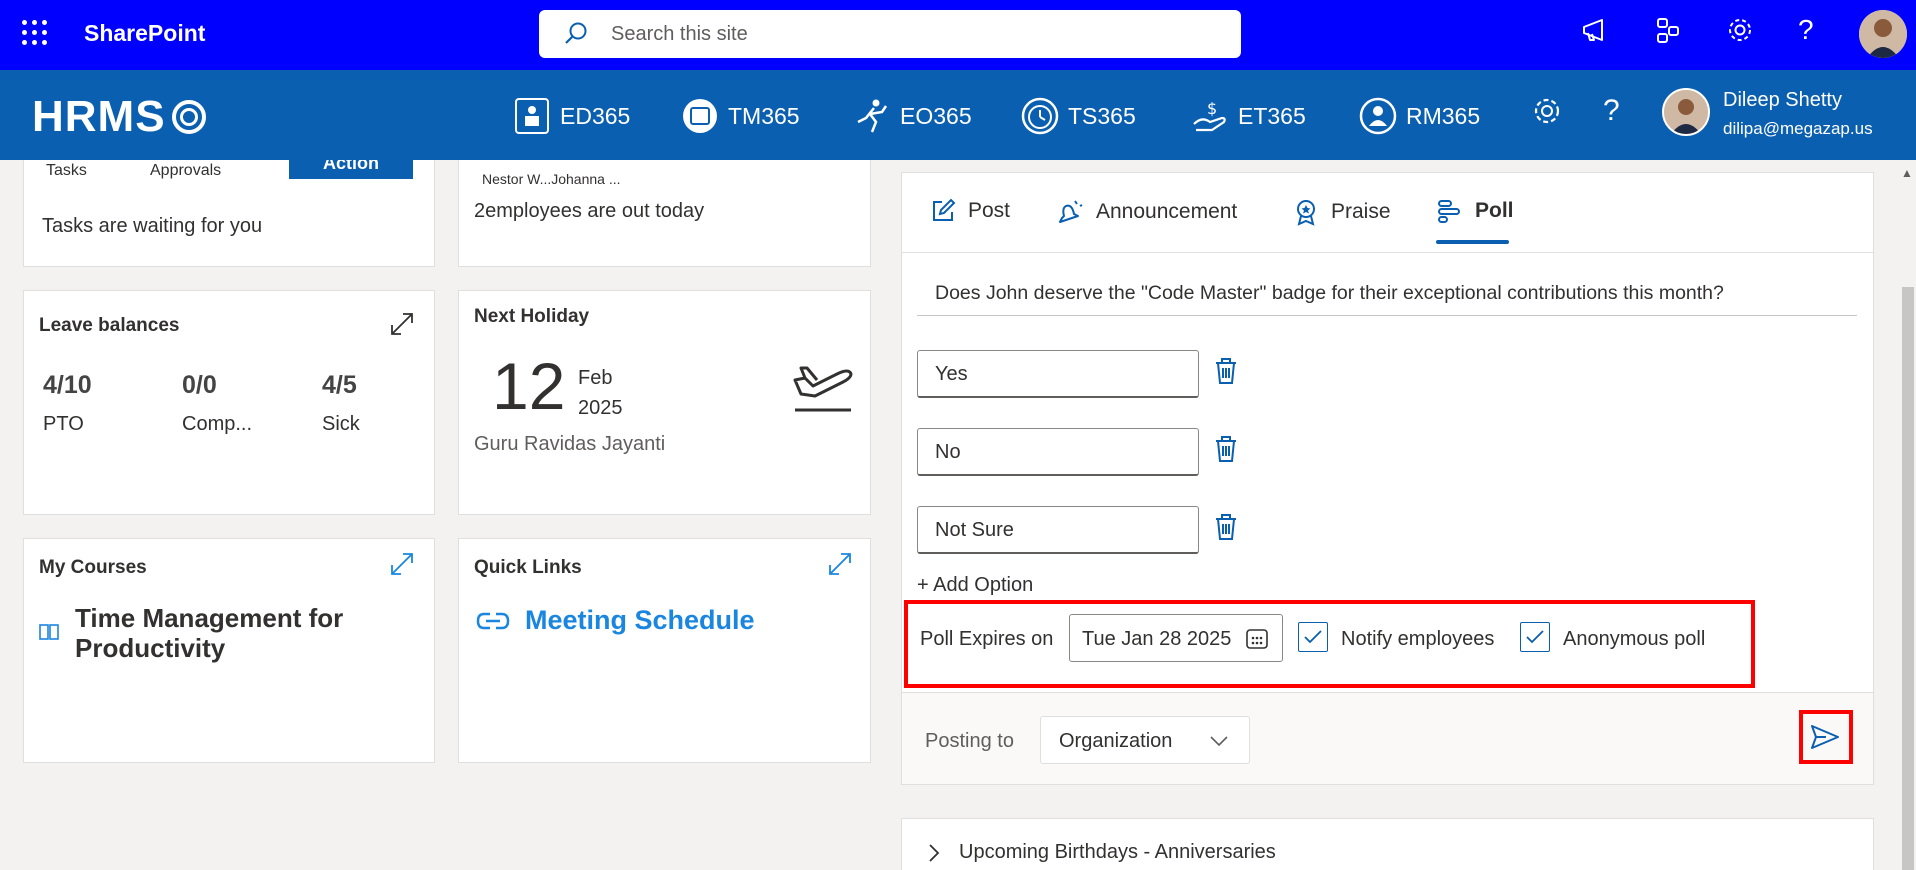 The width and height of the screenshot is (1916, 870). What do you see at coordinates (109, 325) in the screenshot?
I see `leave-title: Leave balances` at bounding box center [109, 325].